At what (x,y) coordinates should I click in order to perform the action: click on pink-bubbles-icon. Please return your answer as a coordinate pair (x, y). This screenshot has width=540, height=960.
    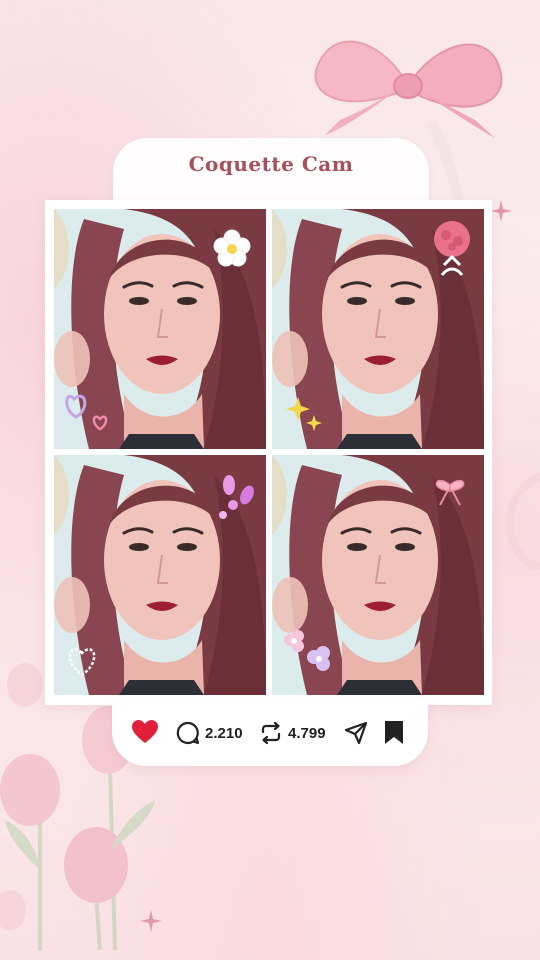
    Looking at the image, I should click on (161, 576).